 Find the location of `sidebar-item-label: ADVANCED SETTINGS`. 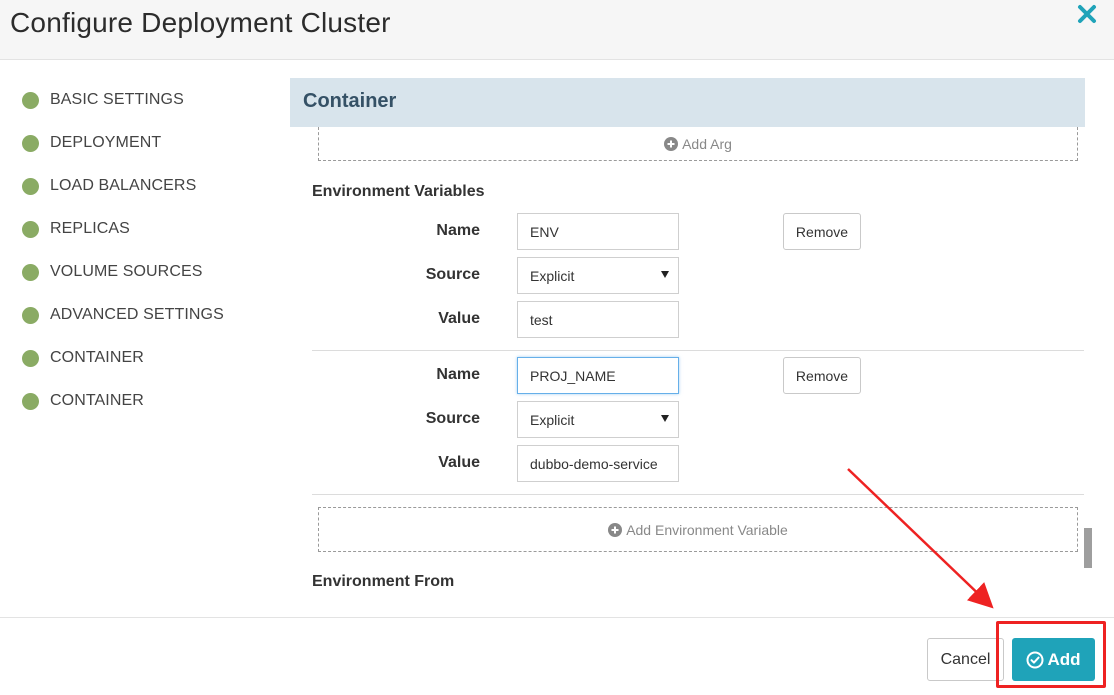

sidebar-item-label: ADVANCED SETTINGS is located at coordinates (137, 314).